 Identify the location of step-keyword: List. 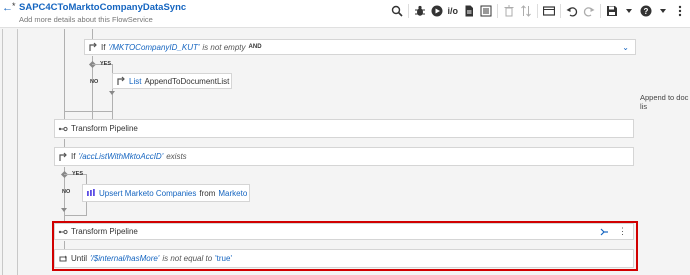
(135, 81).